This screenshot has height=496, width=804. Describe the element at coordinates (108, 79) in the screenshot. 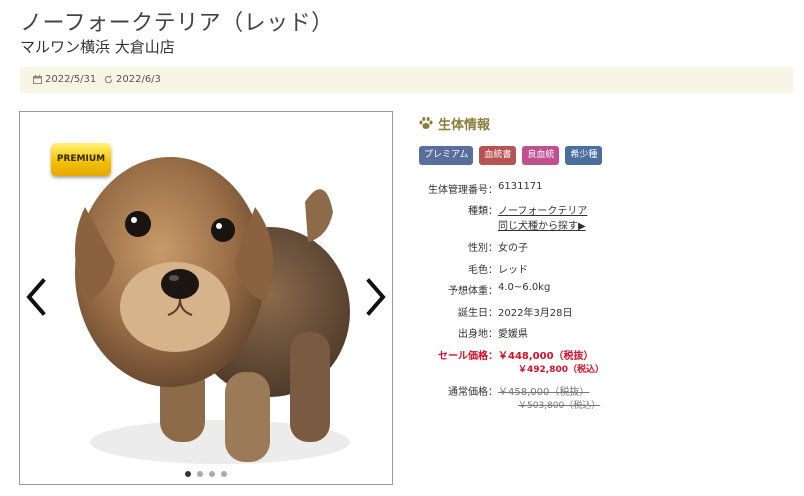

I see `refresh-icon` at that location.